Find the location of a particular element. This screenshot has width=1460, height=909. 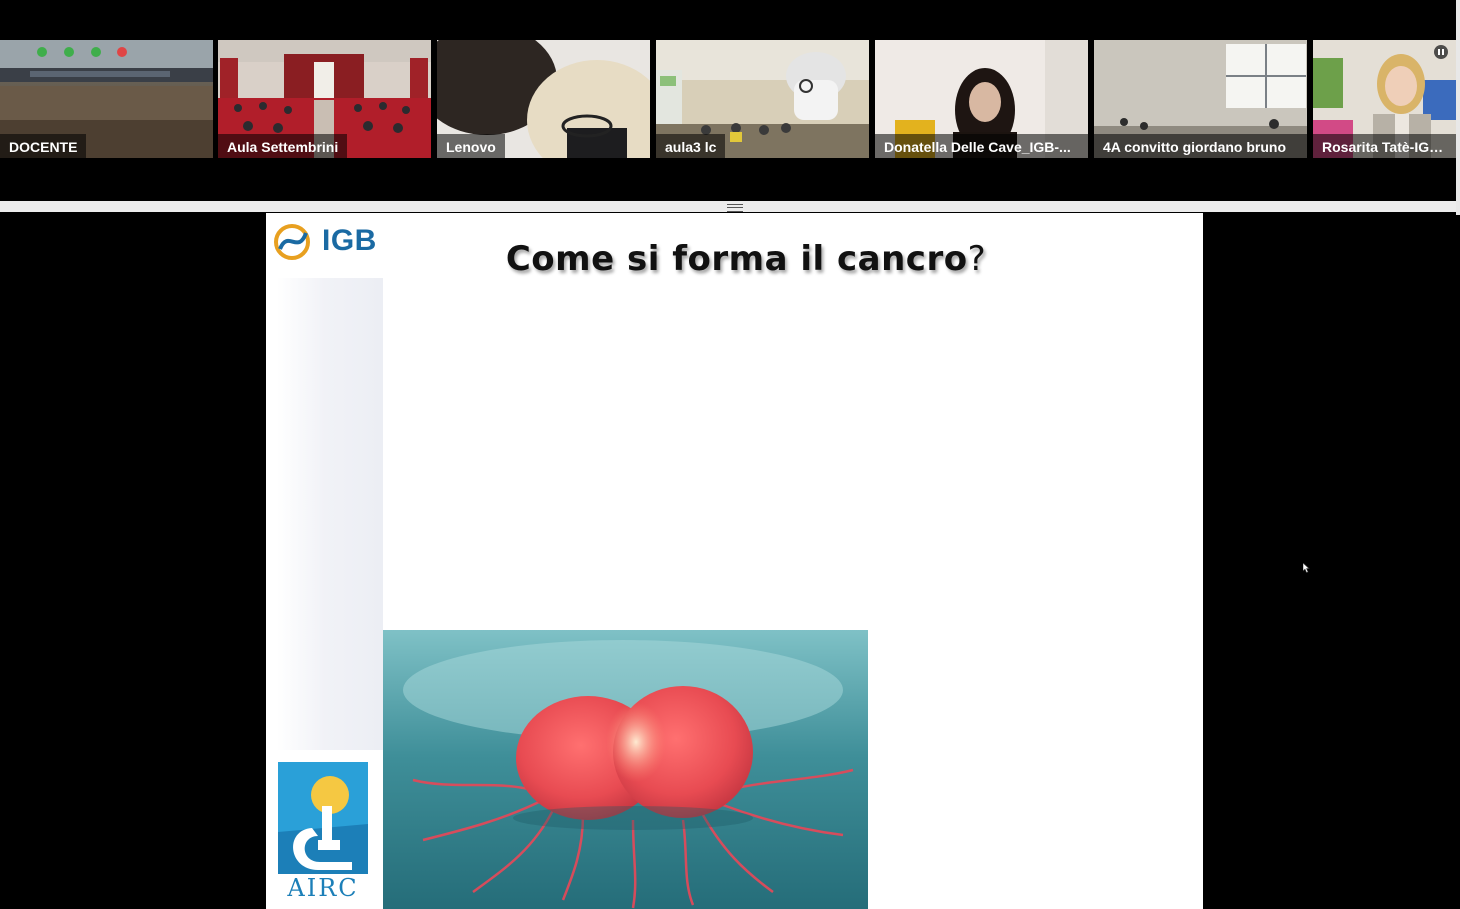

participant-tile-aula3-lc: aula3 lc is located at coordinates (762, 99).